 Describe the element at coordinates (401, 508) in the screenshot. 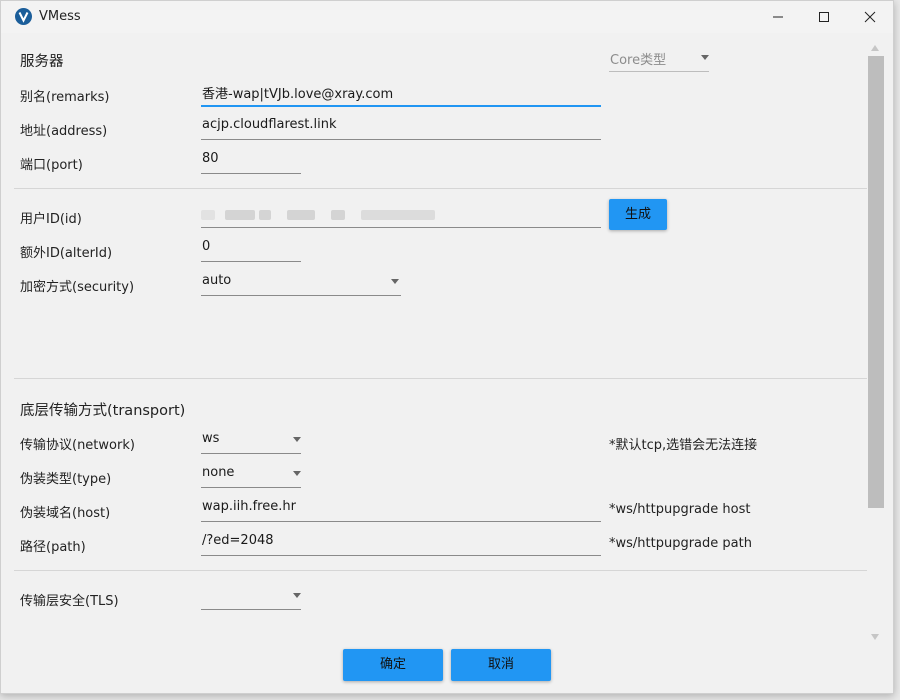

I see `host-input: wap.iih.free.hr` at that location.